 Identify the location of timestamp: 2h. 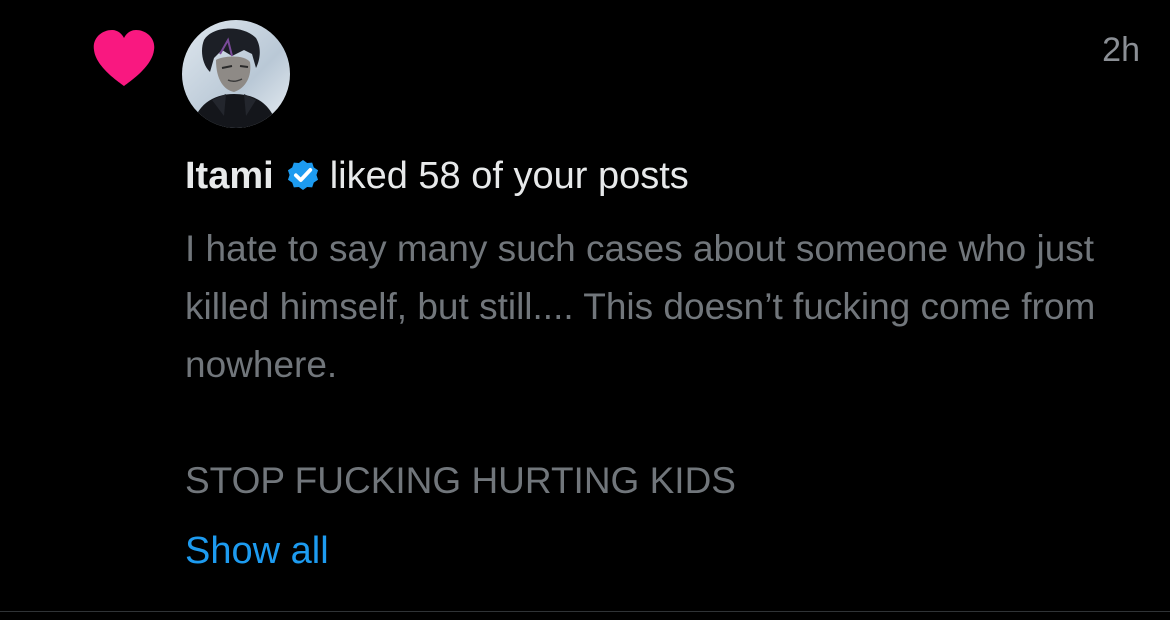
(1121, 50).